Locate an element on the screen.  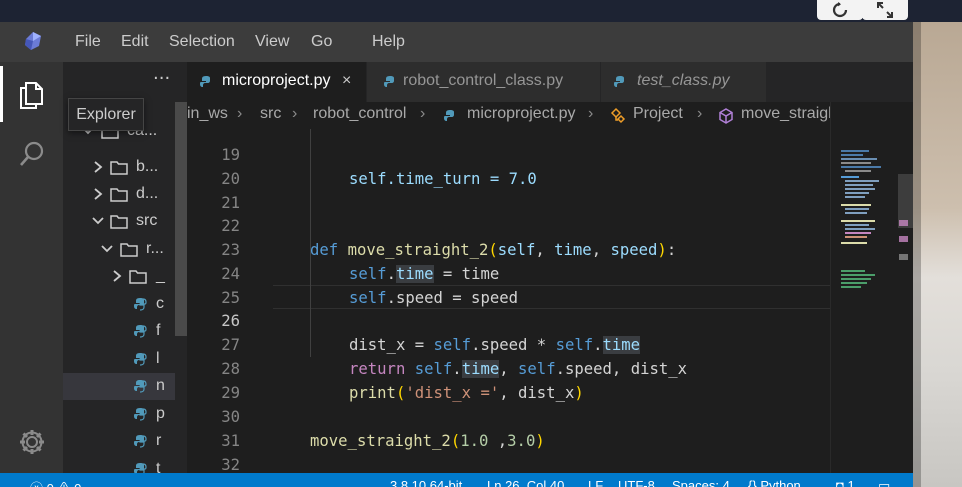
tree-label: n is located at coordinates (160, 385).